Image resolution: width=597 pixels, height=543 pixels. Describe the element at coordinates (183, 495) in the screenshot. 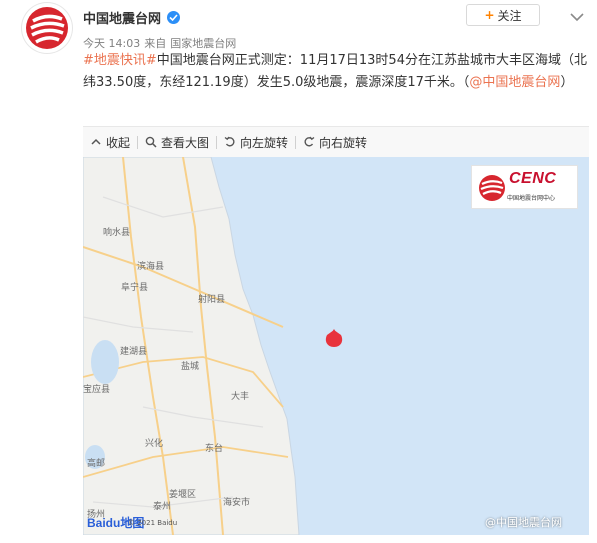

I see `place-label: 姜堰区` at that location.